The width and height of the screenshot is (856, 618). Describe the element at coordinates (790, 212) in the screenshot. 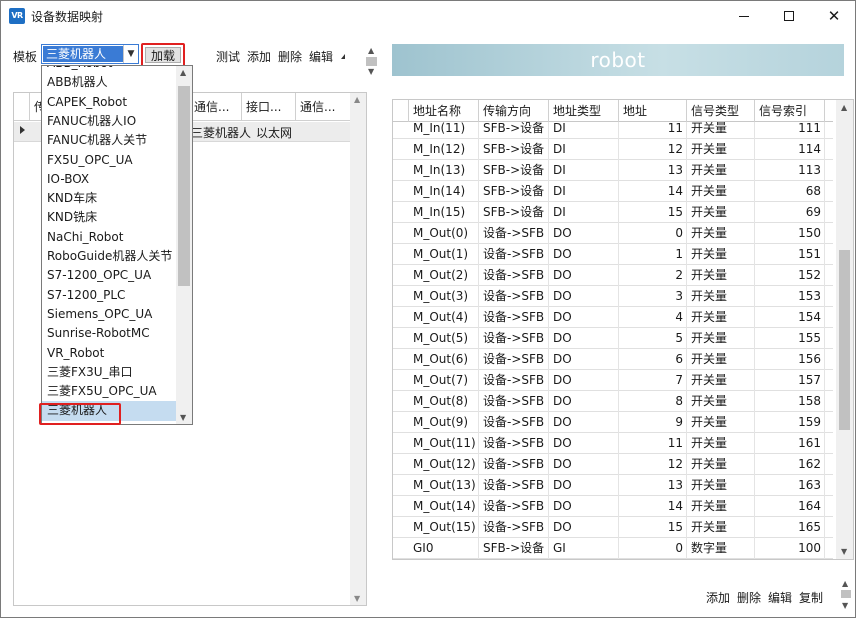

I see `table-cell: 69` at that location.